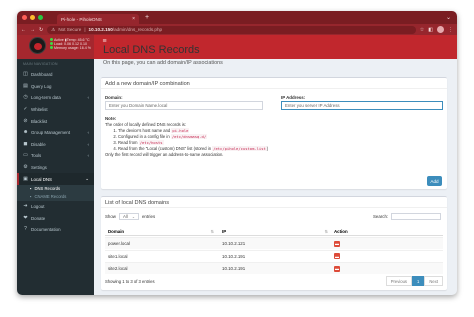 Image resolution: width=474 pixels, height=317 pixels. Describe the element at coordinates (416, 216) in the screenshot. I see `search-input` at that location.